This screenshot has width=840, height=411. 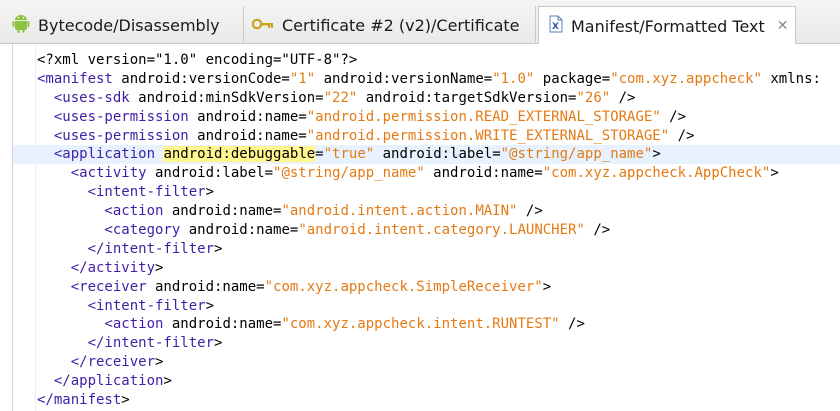 I want to click on xml-file-icon: X, so click(x=556, y=26).